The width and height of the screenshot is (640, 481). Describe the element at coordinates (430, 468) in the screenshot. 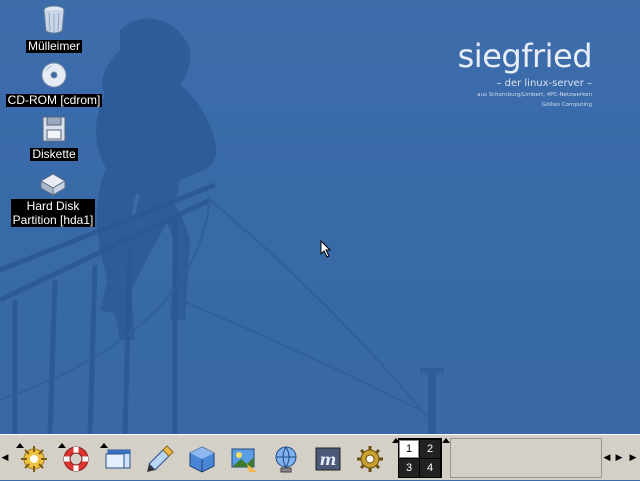

I see `pager-desktop-4: 4` at that location.